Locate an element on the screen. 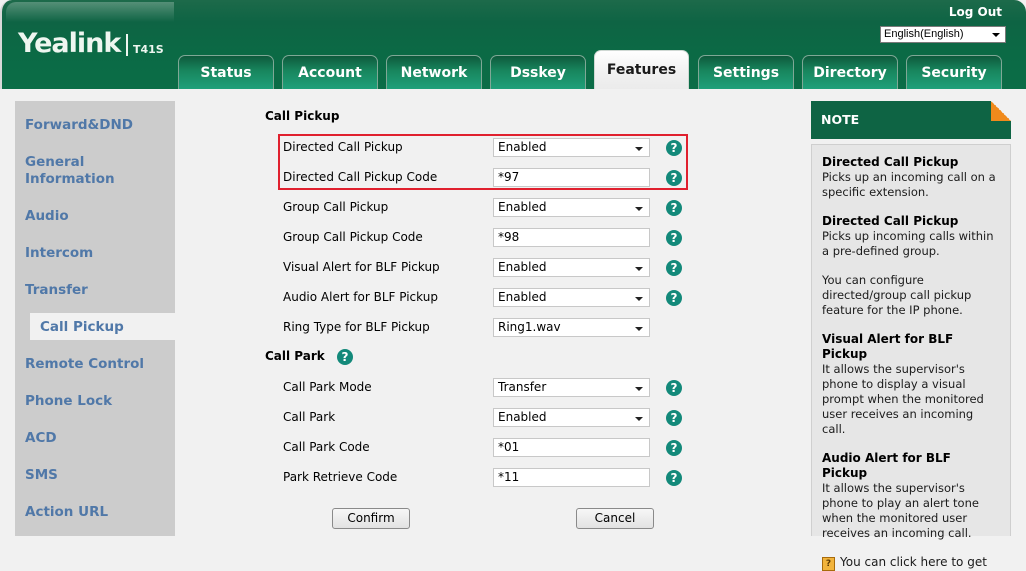  group-call-pickup-label: Group Call Pickup is located at coordinates (336, 207).